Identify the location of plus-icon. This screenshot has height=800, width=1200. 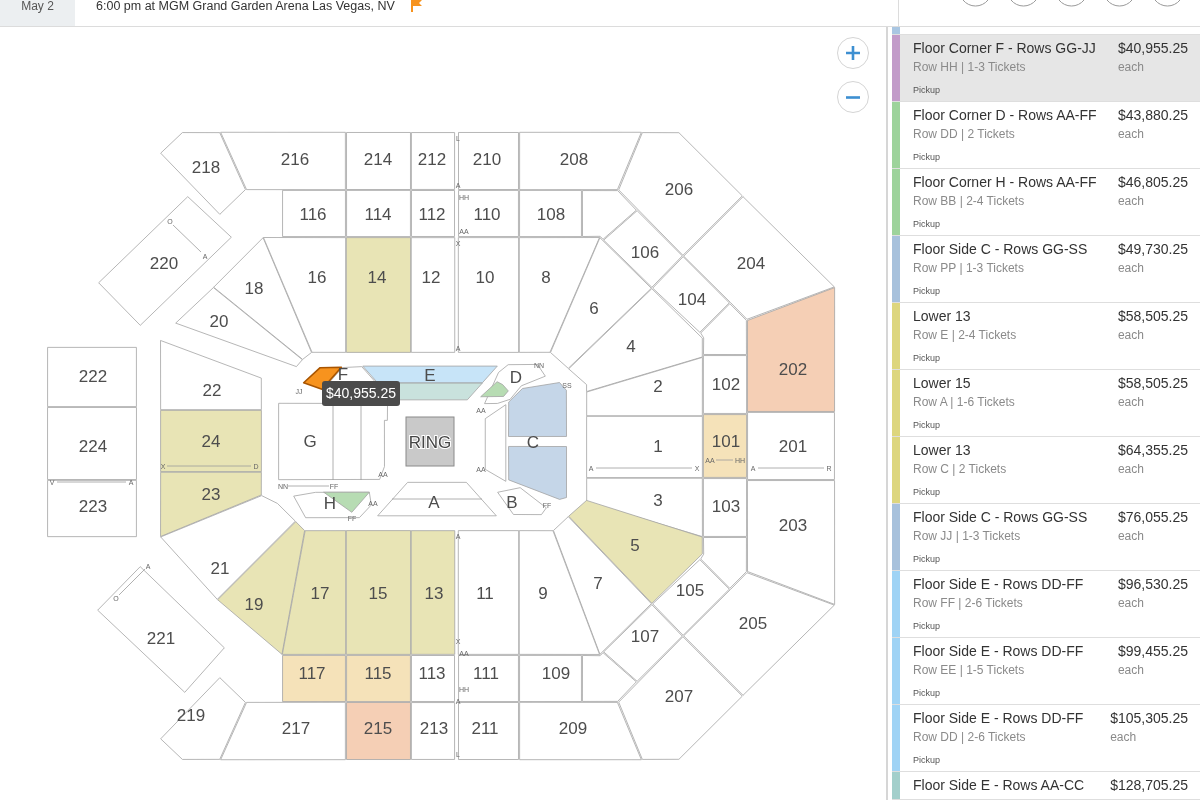
(853, 53).